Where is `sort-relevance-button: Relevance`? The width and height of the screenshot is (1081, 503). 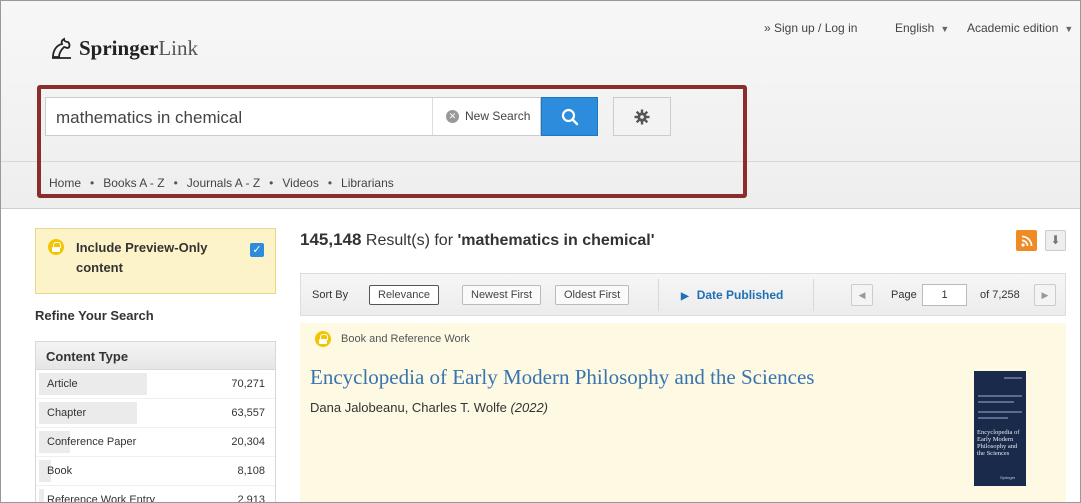 sort-relevance-button: Relevance is located at coordinates (404, 295).